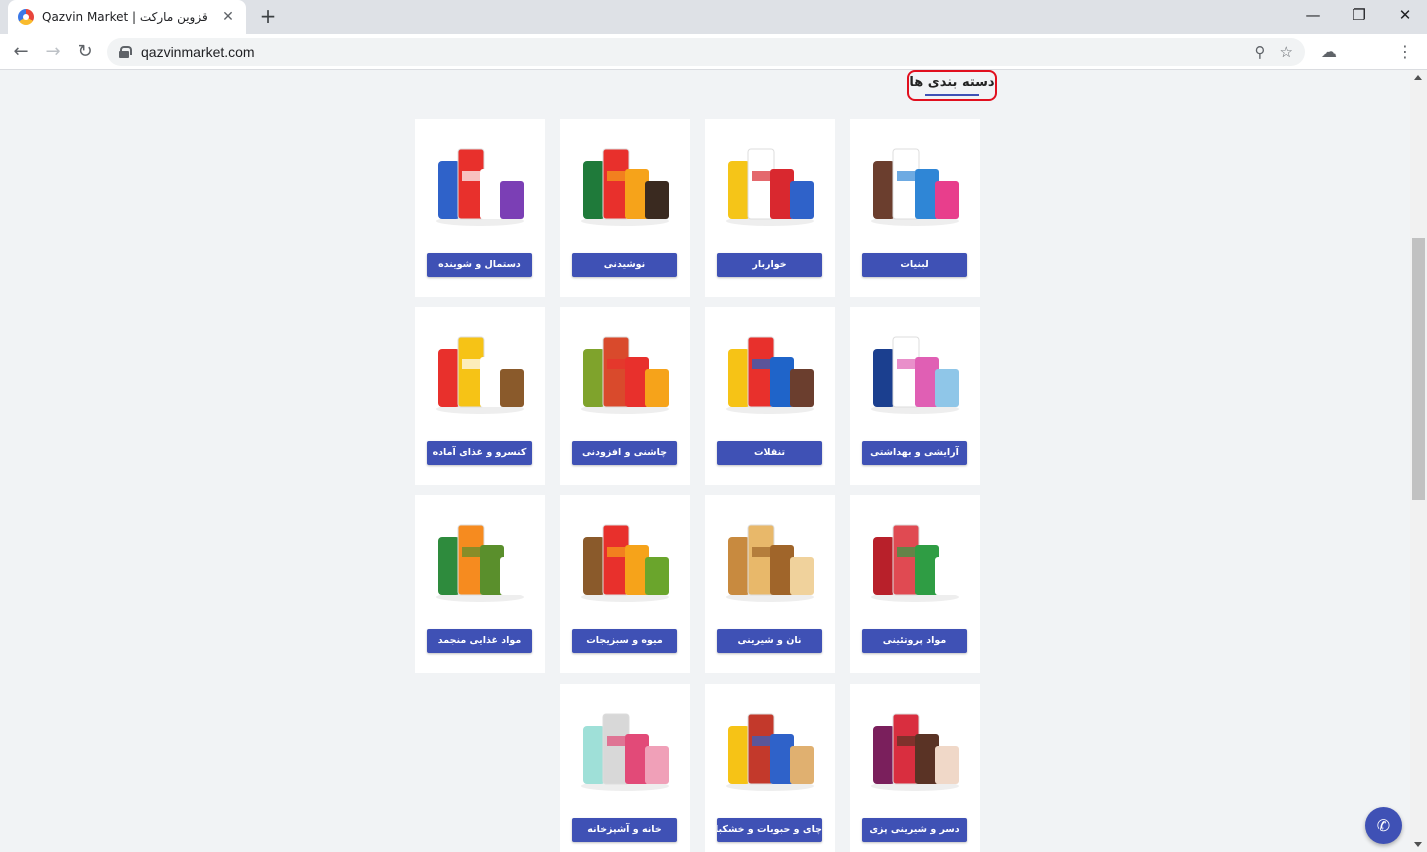  What do you see at coordinates (770, 746) in the screenshot?
I see `tea-legumes-nuts-image` at bounding box center [770, 746].